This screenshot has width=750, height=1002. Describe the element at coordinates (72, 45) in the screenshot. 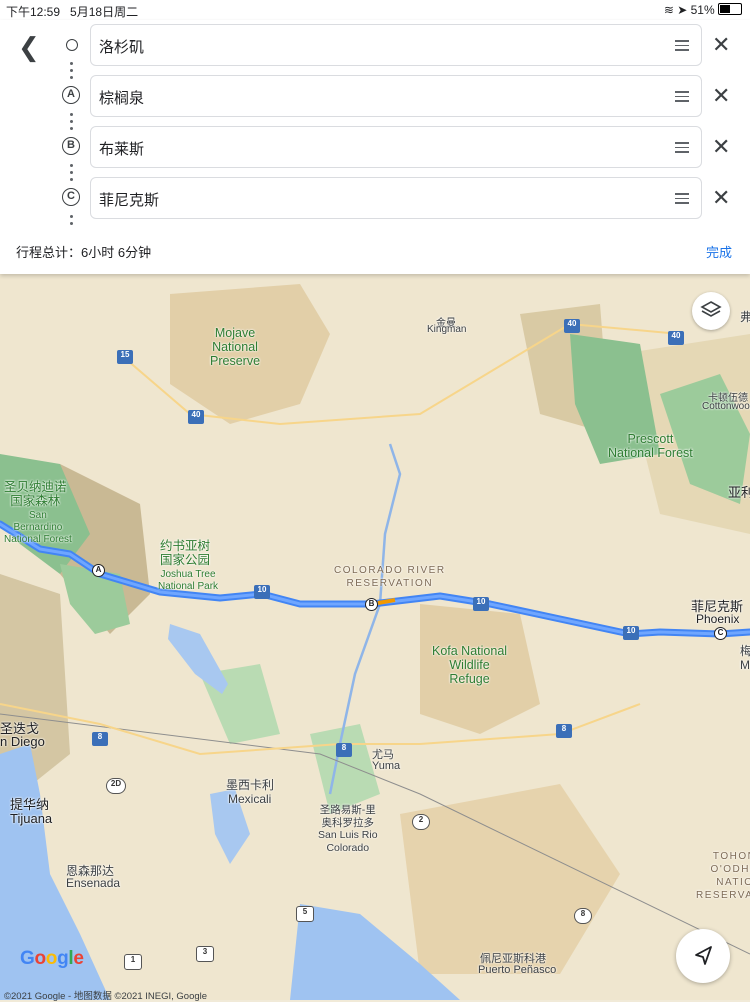

I see `origin-circle-icon` at that location.